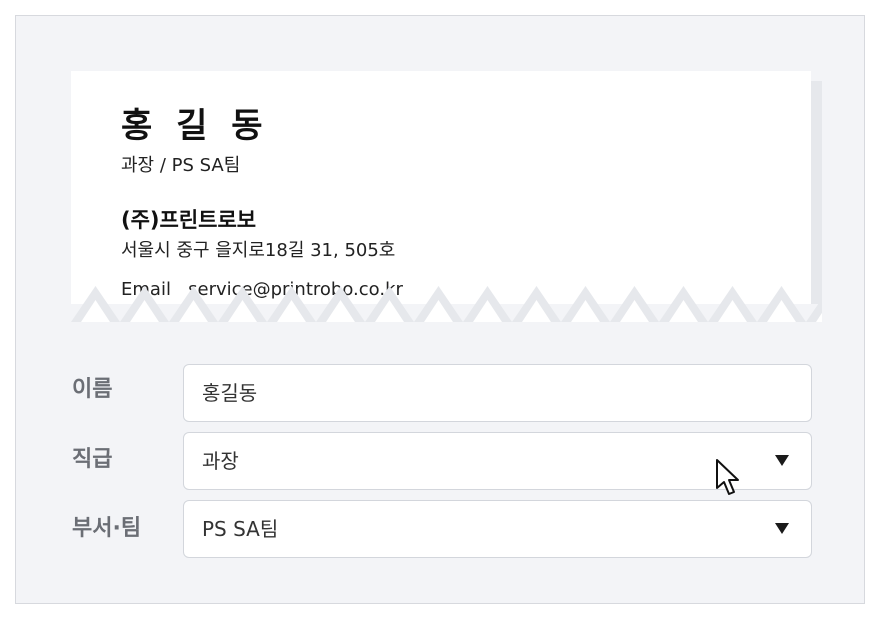  Describe the element at coordinates (107, 528) in the screenshot. I see `dept-label: 부서·팀` at that location.